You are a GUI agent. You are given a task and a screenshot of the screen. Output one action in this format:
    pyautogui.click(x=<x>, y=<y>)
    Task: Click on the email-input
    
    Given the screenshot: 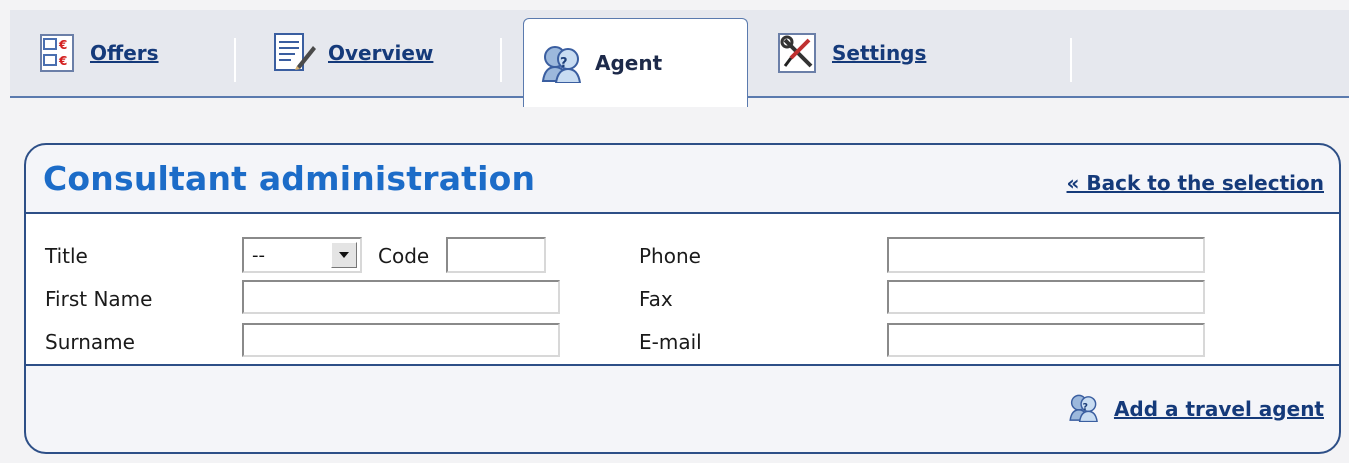 What is the action you would take?
    pyautogui.click(x=1046, y=340)
    